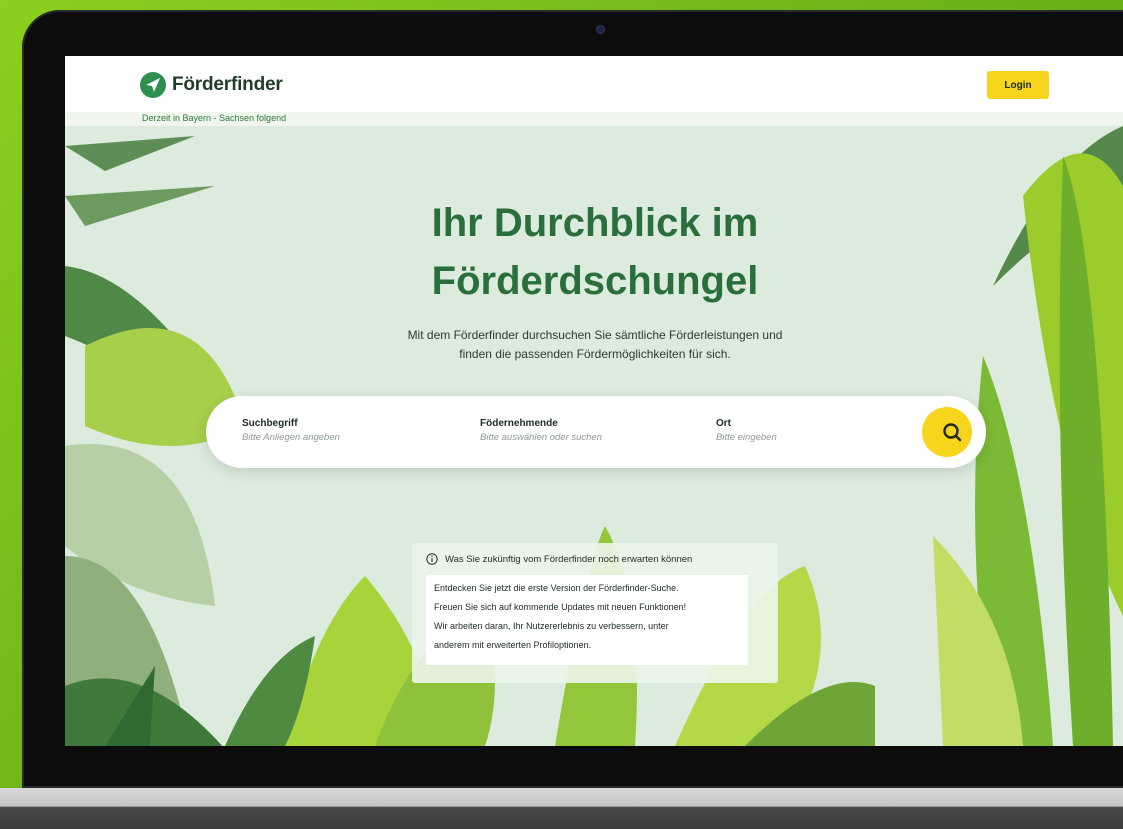 Image resolution: width=1123 pixels, height=829 pixels. What do you see at coordinates (214, 118) in the screenshot?
I see `region-note: Derzeit in Bayern - Sachsen folgend` at bounding box center [214, 118].